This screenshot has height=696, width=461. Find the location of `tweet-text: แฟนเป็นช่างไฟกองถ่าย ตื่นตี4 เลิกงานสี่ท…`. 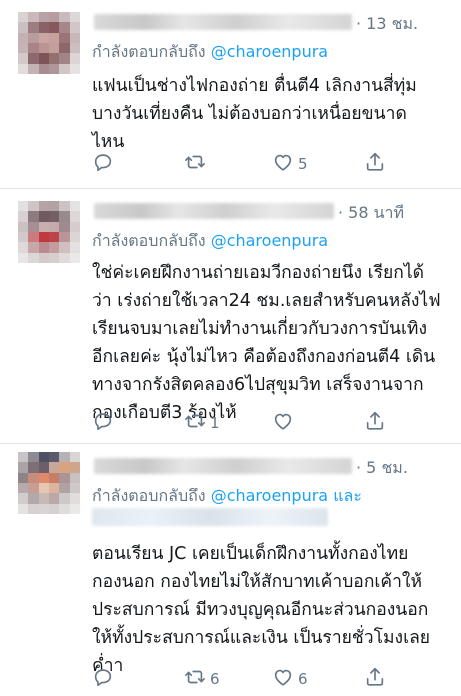

tweet-text: แฟนเป็นช่างไฟกองถ่าย ตื่นตี4 เลิกงานสี่ท… is located at coordinates (267, 114).